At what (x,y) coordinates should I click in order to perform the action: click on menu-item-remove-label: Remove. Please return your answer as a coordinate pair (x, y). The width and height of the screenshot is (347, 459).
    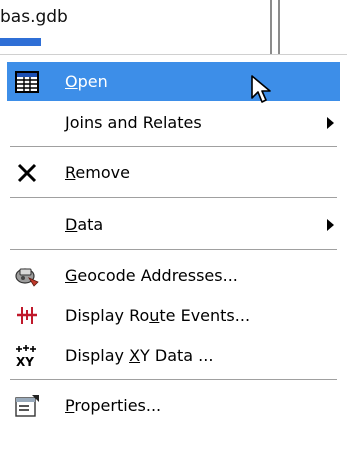
    Looking at the image, I should click on (97, 172).